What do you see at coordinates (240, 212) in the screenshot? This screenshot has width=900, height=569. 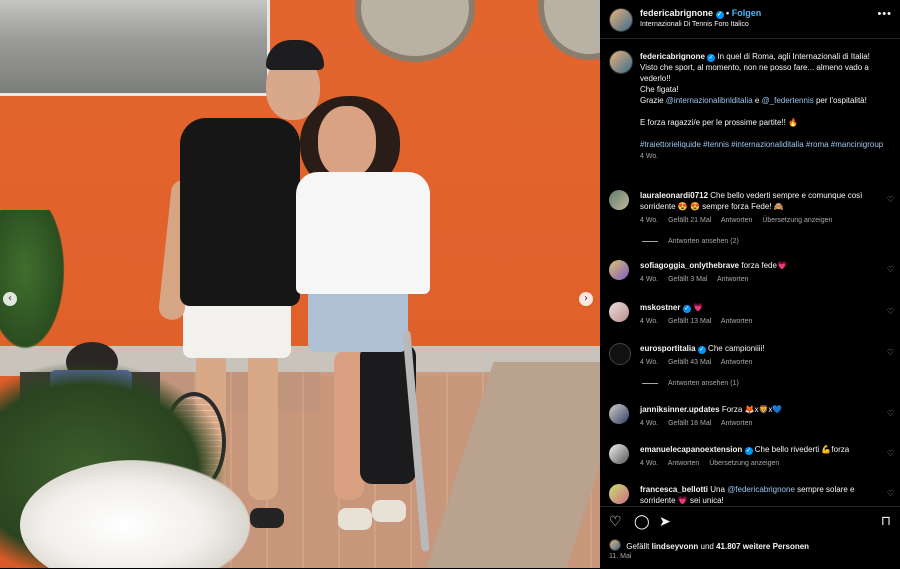 I see `man-shirt` at bounding box center [240, 212].